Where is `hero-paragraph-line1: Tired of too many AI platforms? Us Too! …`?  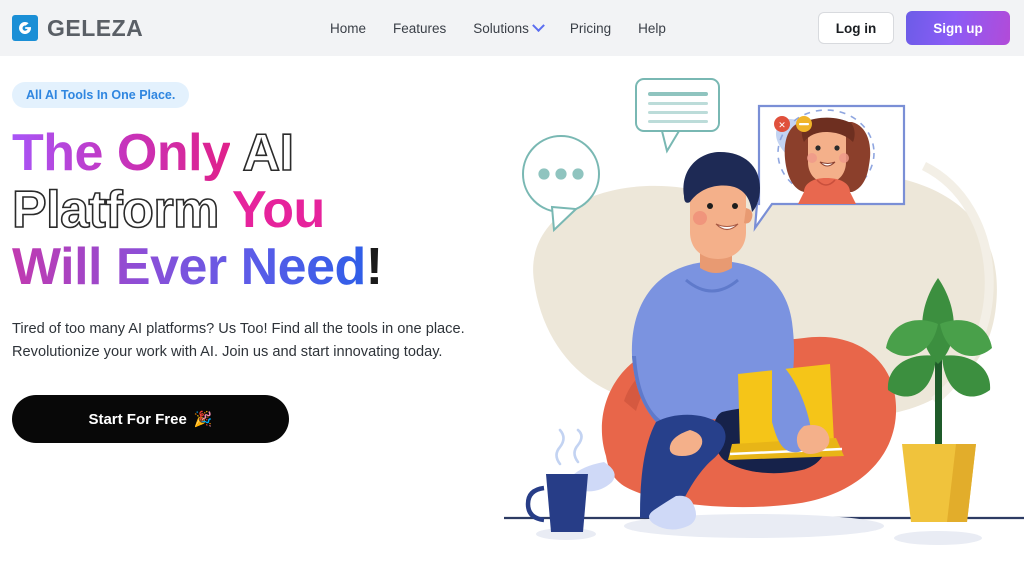
hero-paragraph-line1: Tired of too many AI platforms? Us Too! … is located at coordinates (238, 329).